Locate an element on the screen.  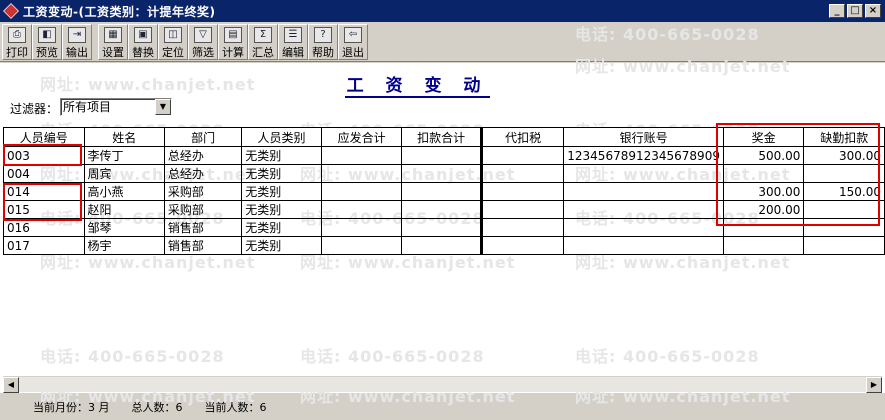
table-cell: 赵阳 is located at coordinates (124, 209).